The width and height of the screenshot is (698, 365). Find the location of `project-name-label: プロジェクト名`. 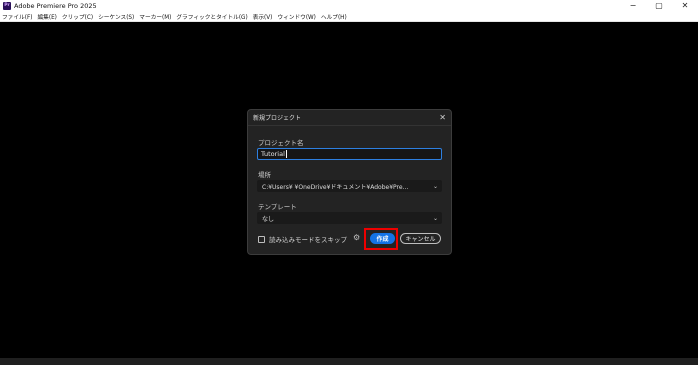

project-name-label: プロジェクト名 is located at coordinates (281, 143).